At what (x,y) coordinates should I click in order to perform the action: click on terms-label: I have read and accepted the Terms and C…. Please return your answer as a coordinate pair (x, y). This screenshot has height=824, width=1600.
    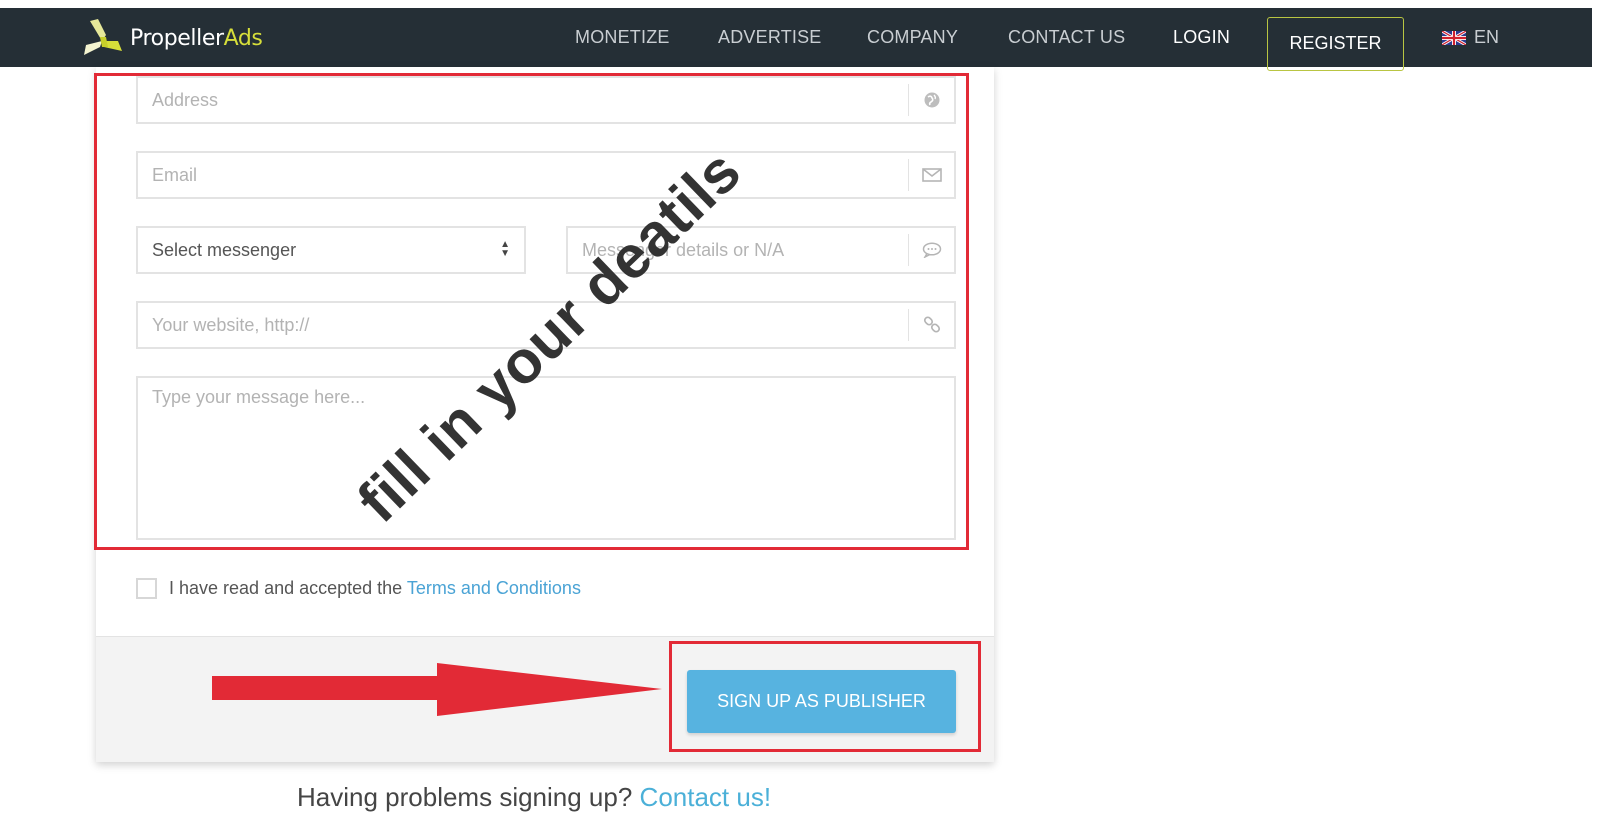
    Looking at the image, I should click on (375, 587).